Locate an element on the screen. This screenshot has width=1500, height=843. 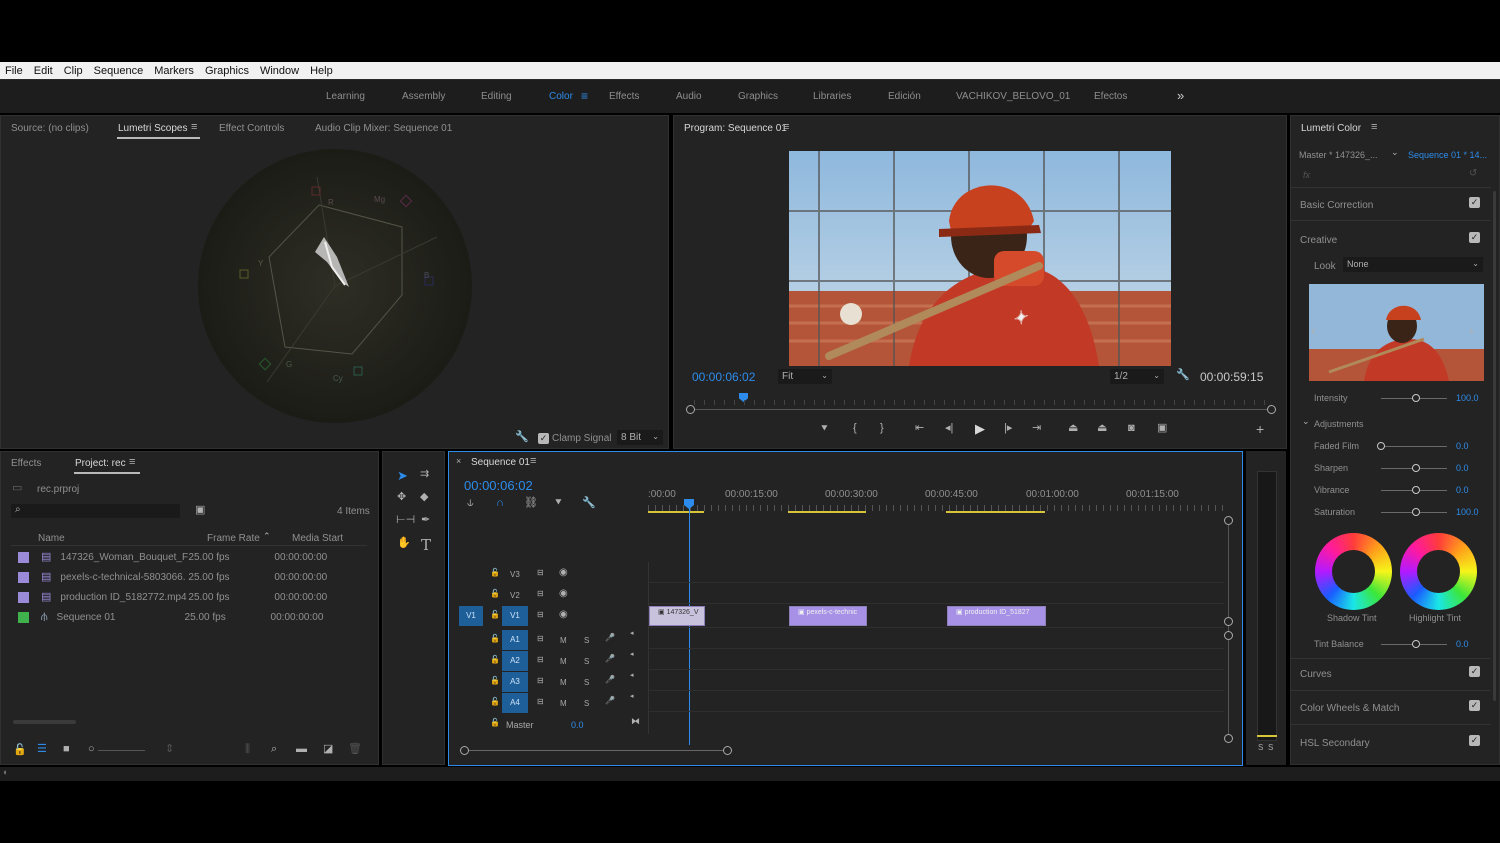
program-title: Program: Sequence 01 is located at coordinates (735, 128).